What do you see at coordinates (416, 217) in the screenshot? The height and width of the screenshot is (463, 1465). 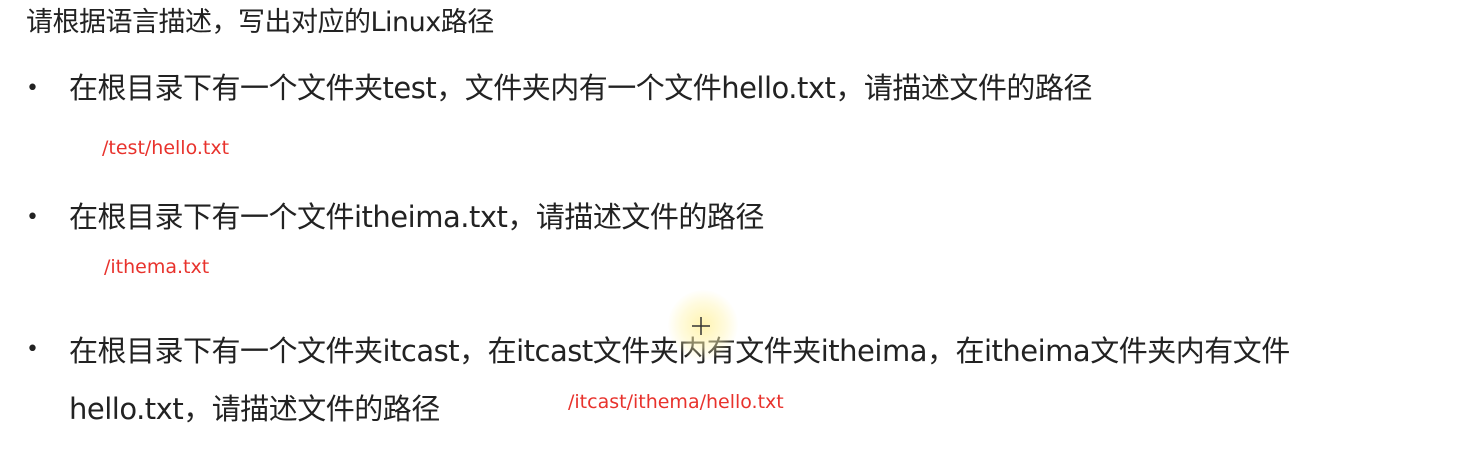 I see `question-text: 在根目录下有一个文件itheima.txt，请描述文件的路径` at bounding box center [416, 217].